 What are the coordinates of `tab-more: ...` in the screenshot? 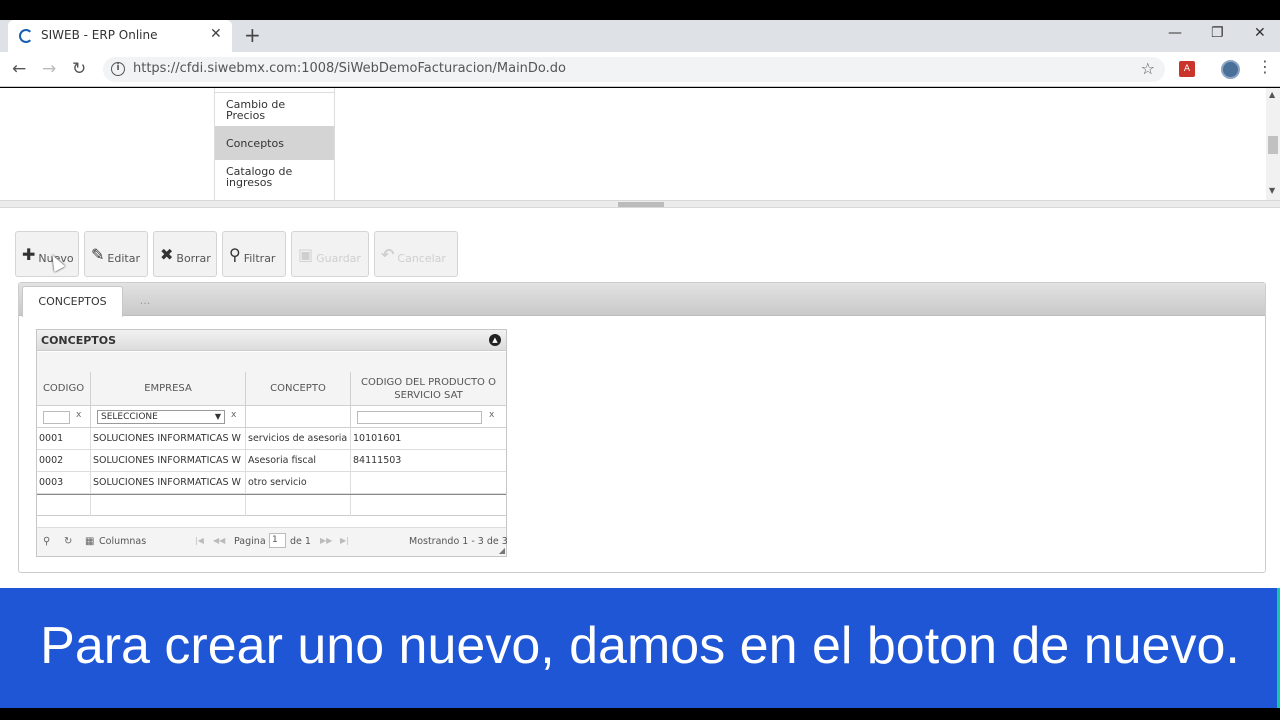 It's located at (145, 300).